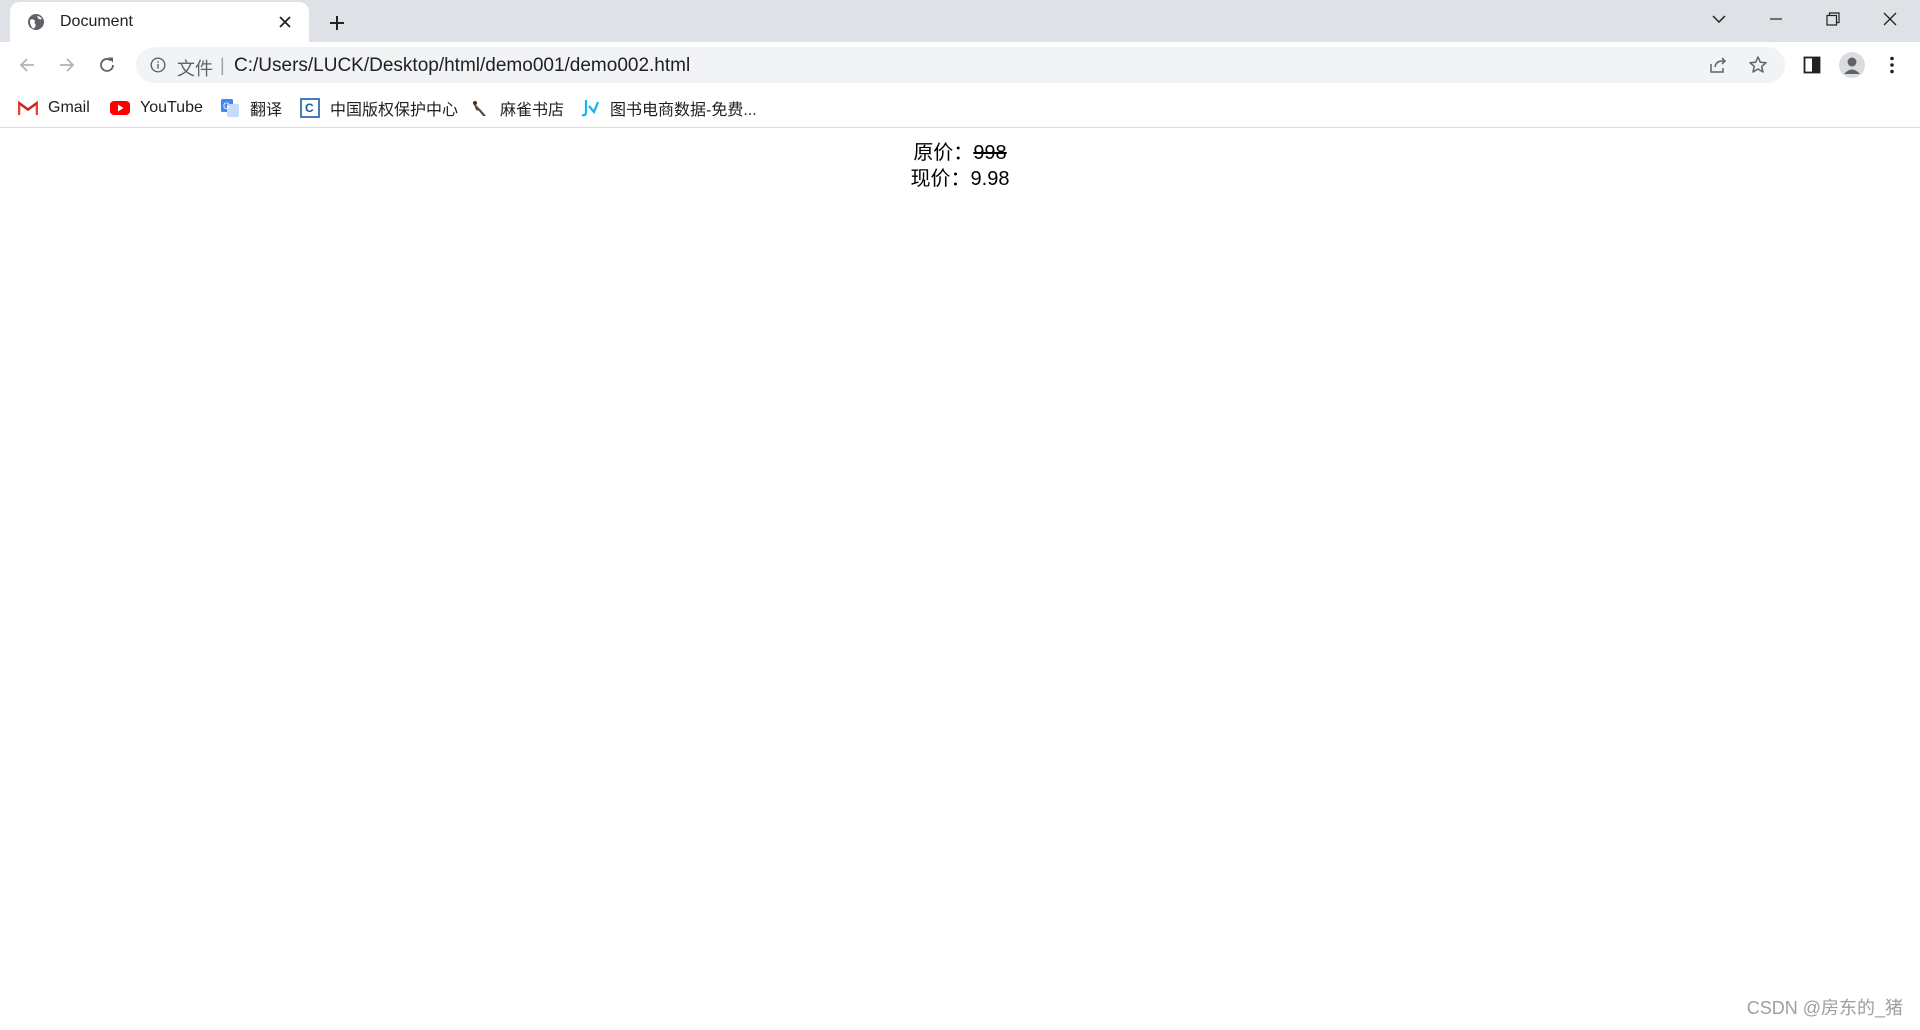 This screenshot has width=1920, height=1030. What do you see at coordinates (1833, 19) in the screenshot?
I see `restore-button` at bounding box center [1833, 19].